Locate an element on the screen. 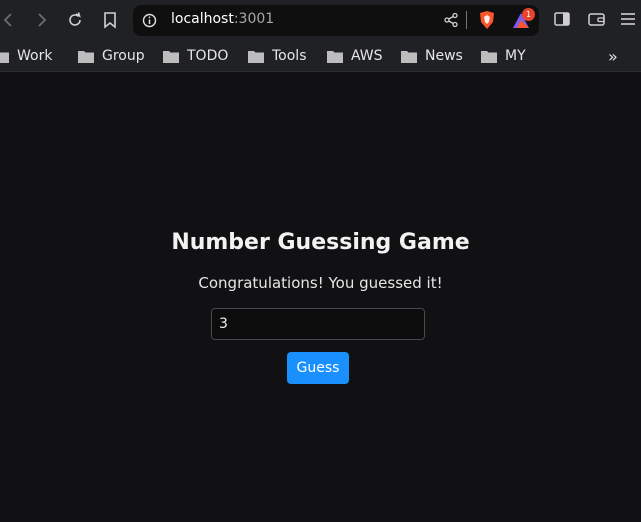 Image resolution: width=641 pixels, height=522 pixels. bookmark-folder-news: News is located at coordinates (432, 56).